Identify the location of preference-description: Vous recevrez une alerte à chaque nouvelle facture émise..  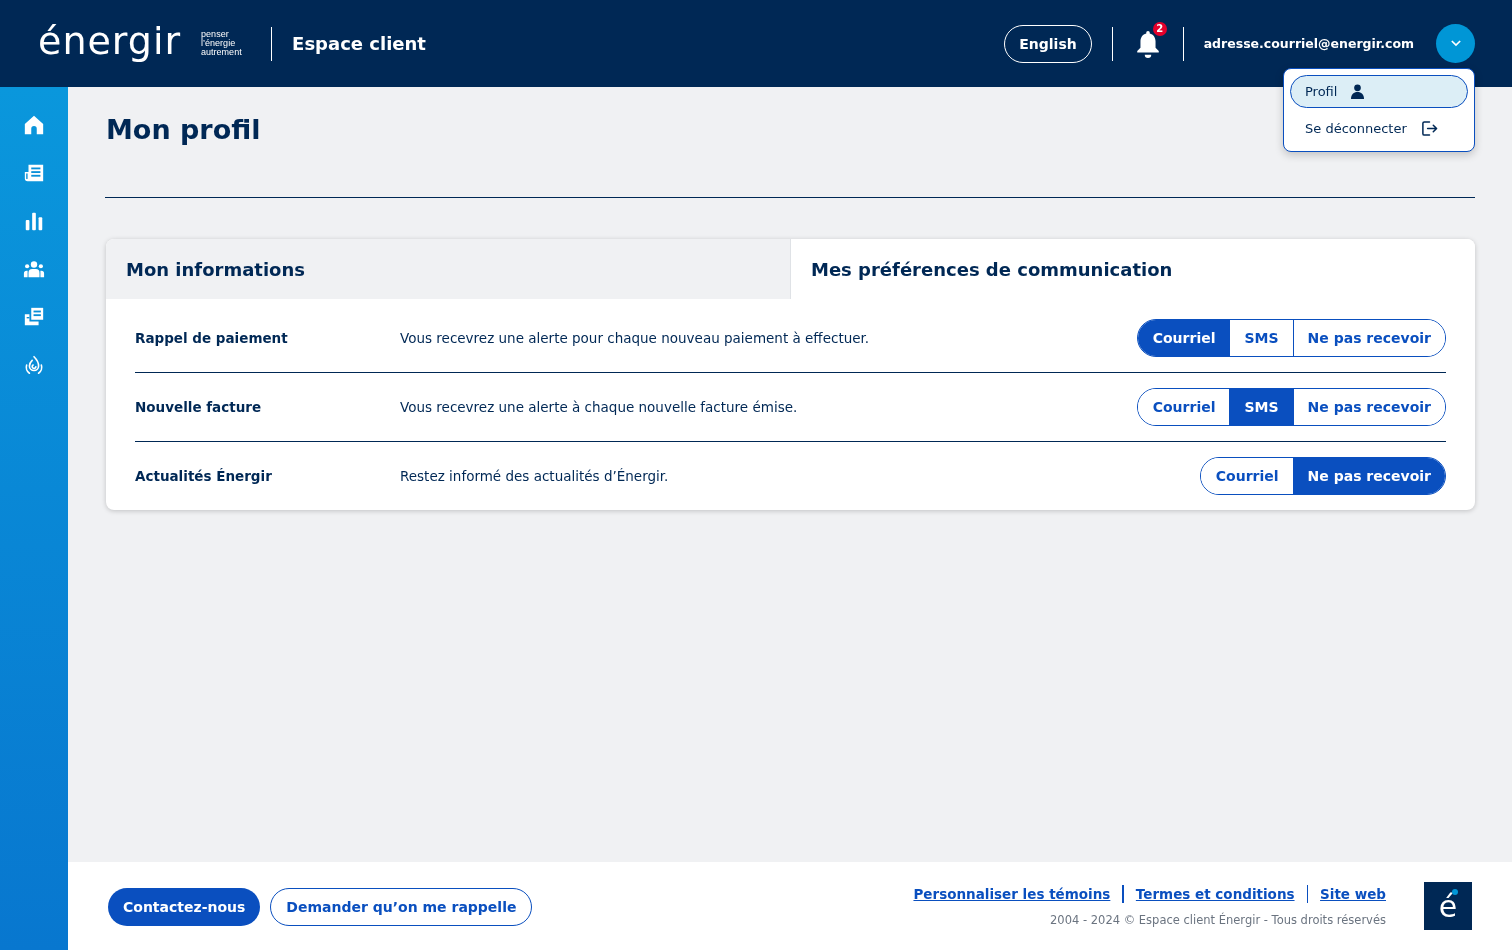
(599, 407).